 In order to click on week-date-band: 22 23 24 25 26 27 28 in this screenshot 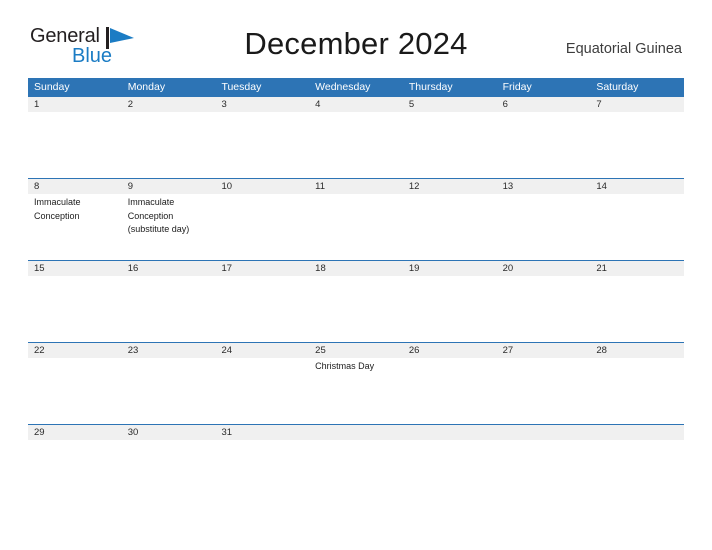, I will do `click(356, 350)`.